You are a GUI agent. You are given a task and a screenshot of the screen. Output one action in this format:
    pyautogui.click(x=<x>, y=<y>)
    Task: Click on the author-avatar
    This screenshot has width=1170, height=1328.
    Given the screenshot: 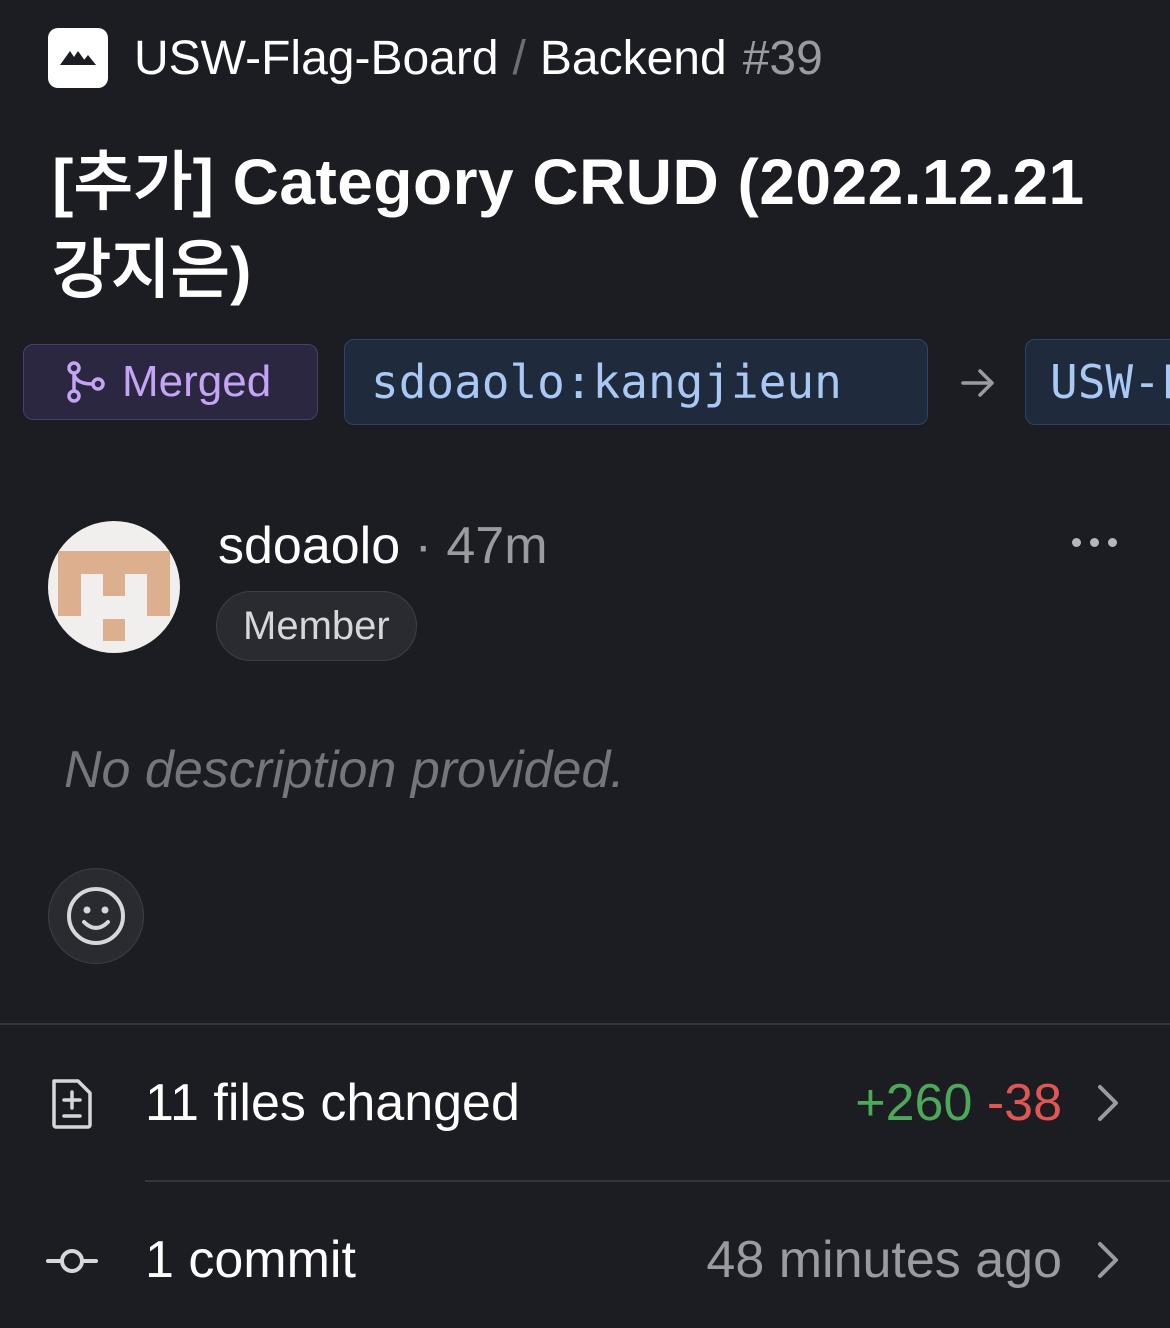 What is the action you would take?
    pyautogui.click(x=114, y=587)
    